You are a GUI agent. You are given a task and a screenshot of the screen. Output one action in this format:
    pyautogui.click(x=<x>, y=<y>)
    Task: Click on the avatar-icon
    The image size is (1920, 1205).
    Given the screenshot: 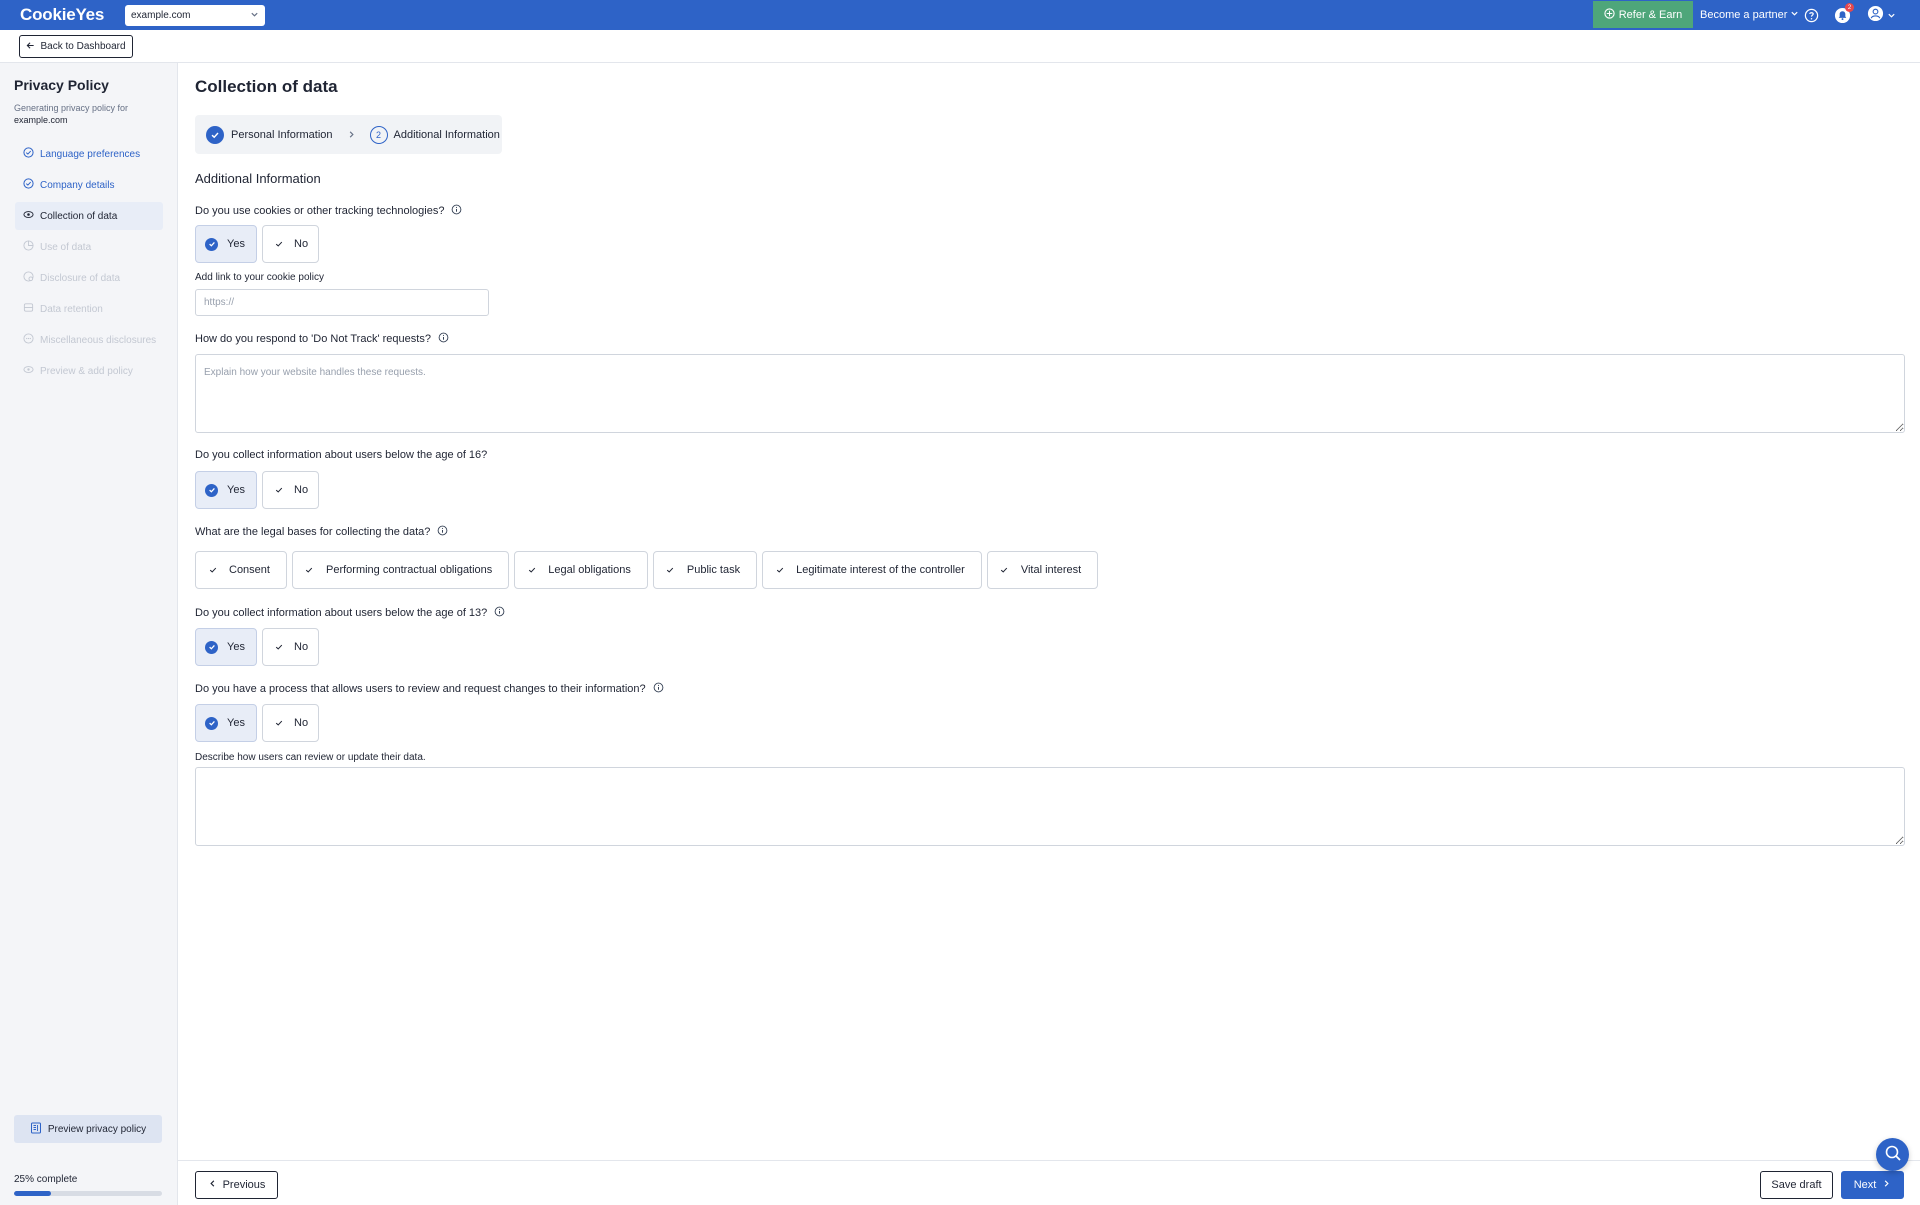 What is the action you would take?
    pyautogui.click(x=1875, y=15)
    